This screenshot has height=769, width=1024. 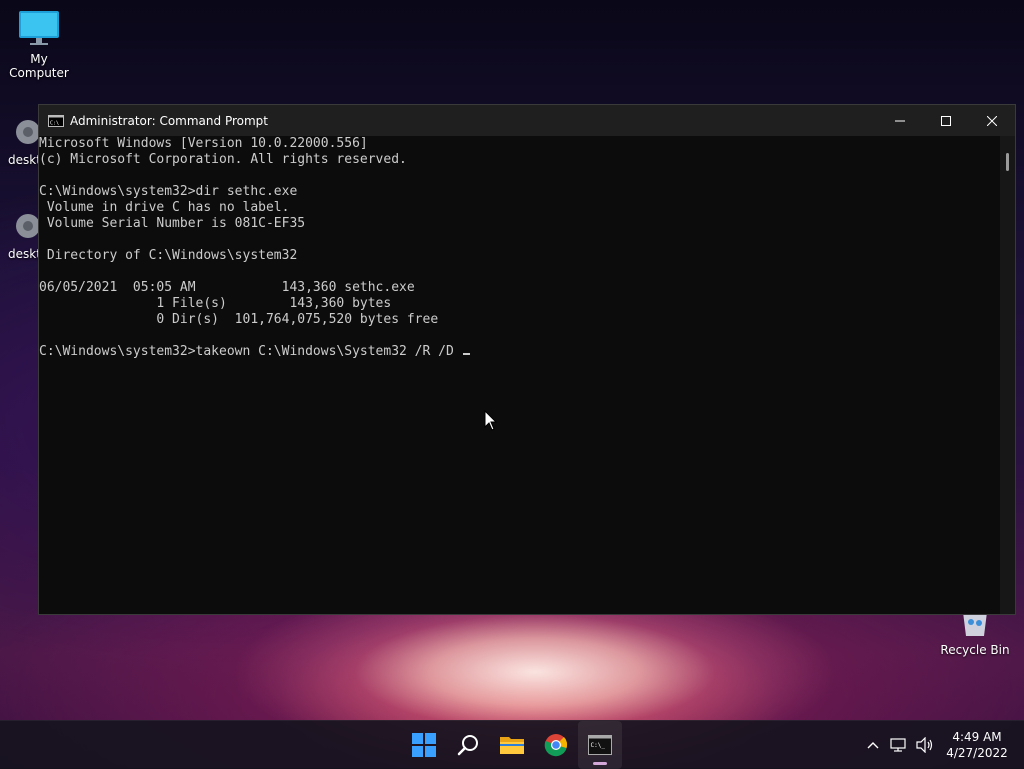 I want to click on chevron-up-icon, so click(x=873, y=745).